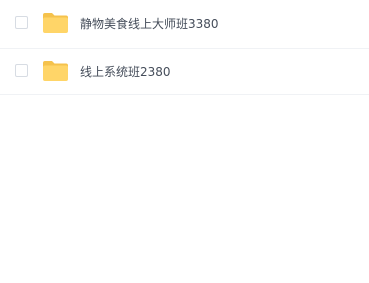 The width and height of the screenshot is (369, 283). Describe the element at coordinates (125, 72) in the screenshot. I see `file-name: 线上系统班2380` at that location.